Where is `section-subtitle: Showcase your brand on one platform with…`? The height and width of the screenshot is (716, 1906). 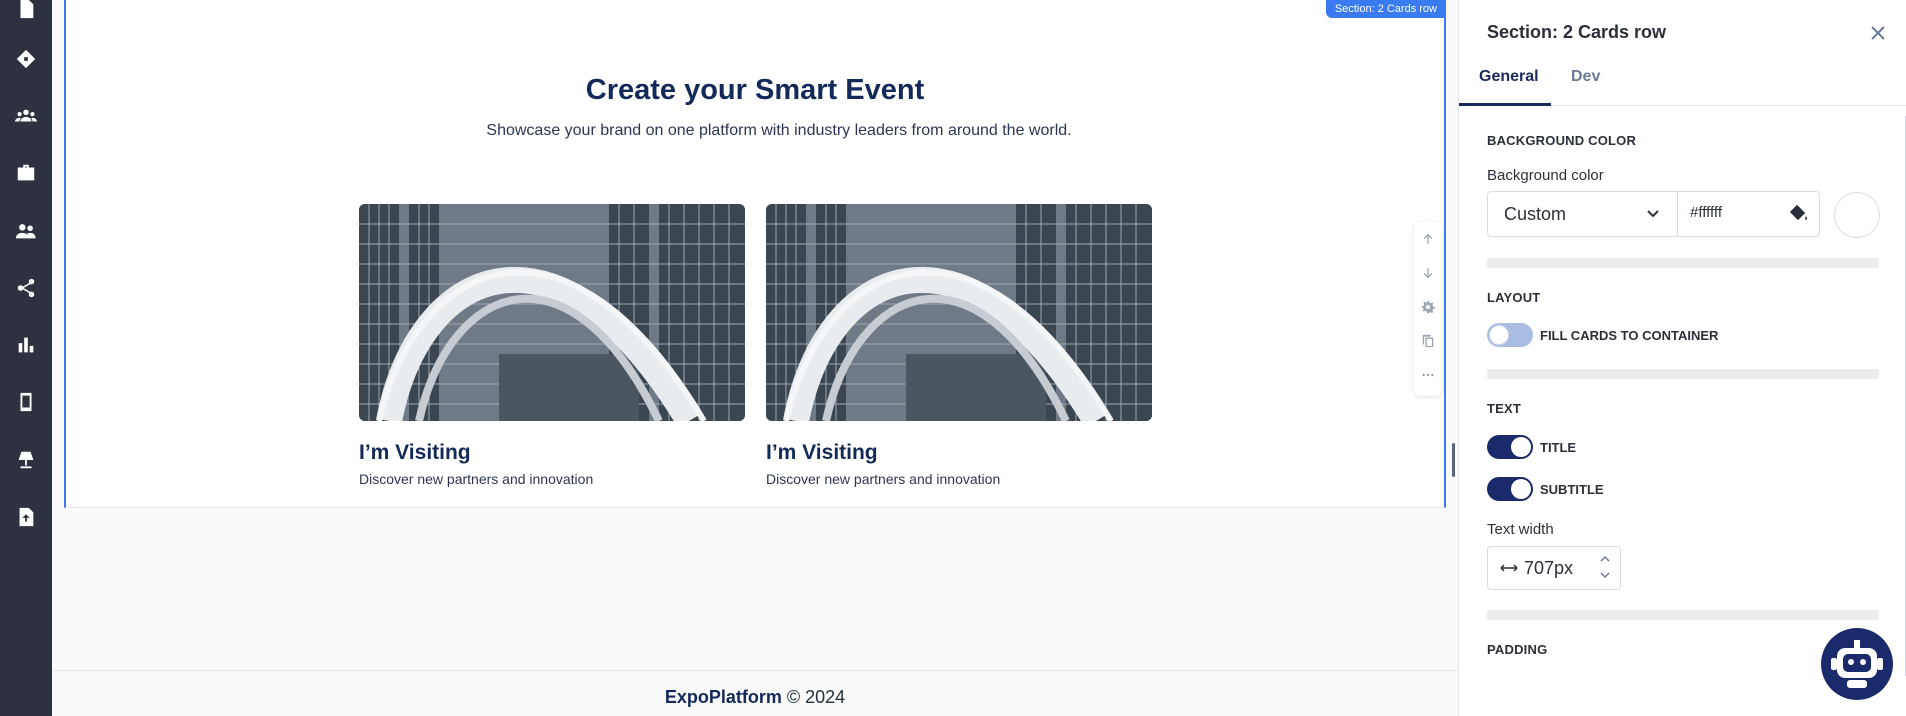
section-subtitle: Showcase your brand on one platform with… is located at coordinates (779, 130).